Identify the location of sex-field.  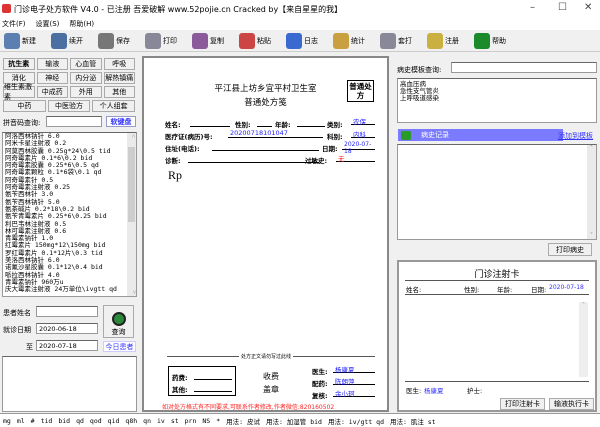
(264, 122).